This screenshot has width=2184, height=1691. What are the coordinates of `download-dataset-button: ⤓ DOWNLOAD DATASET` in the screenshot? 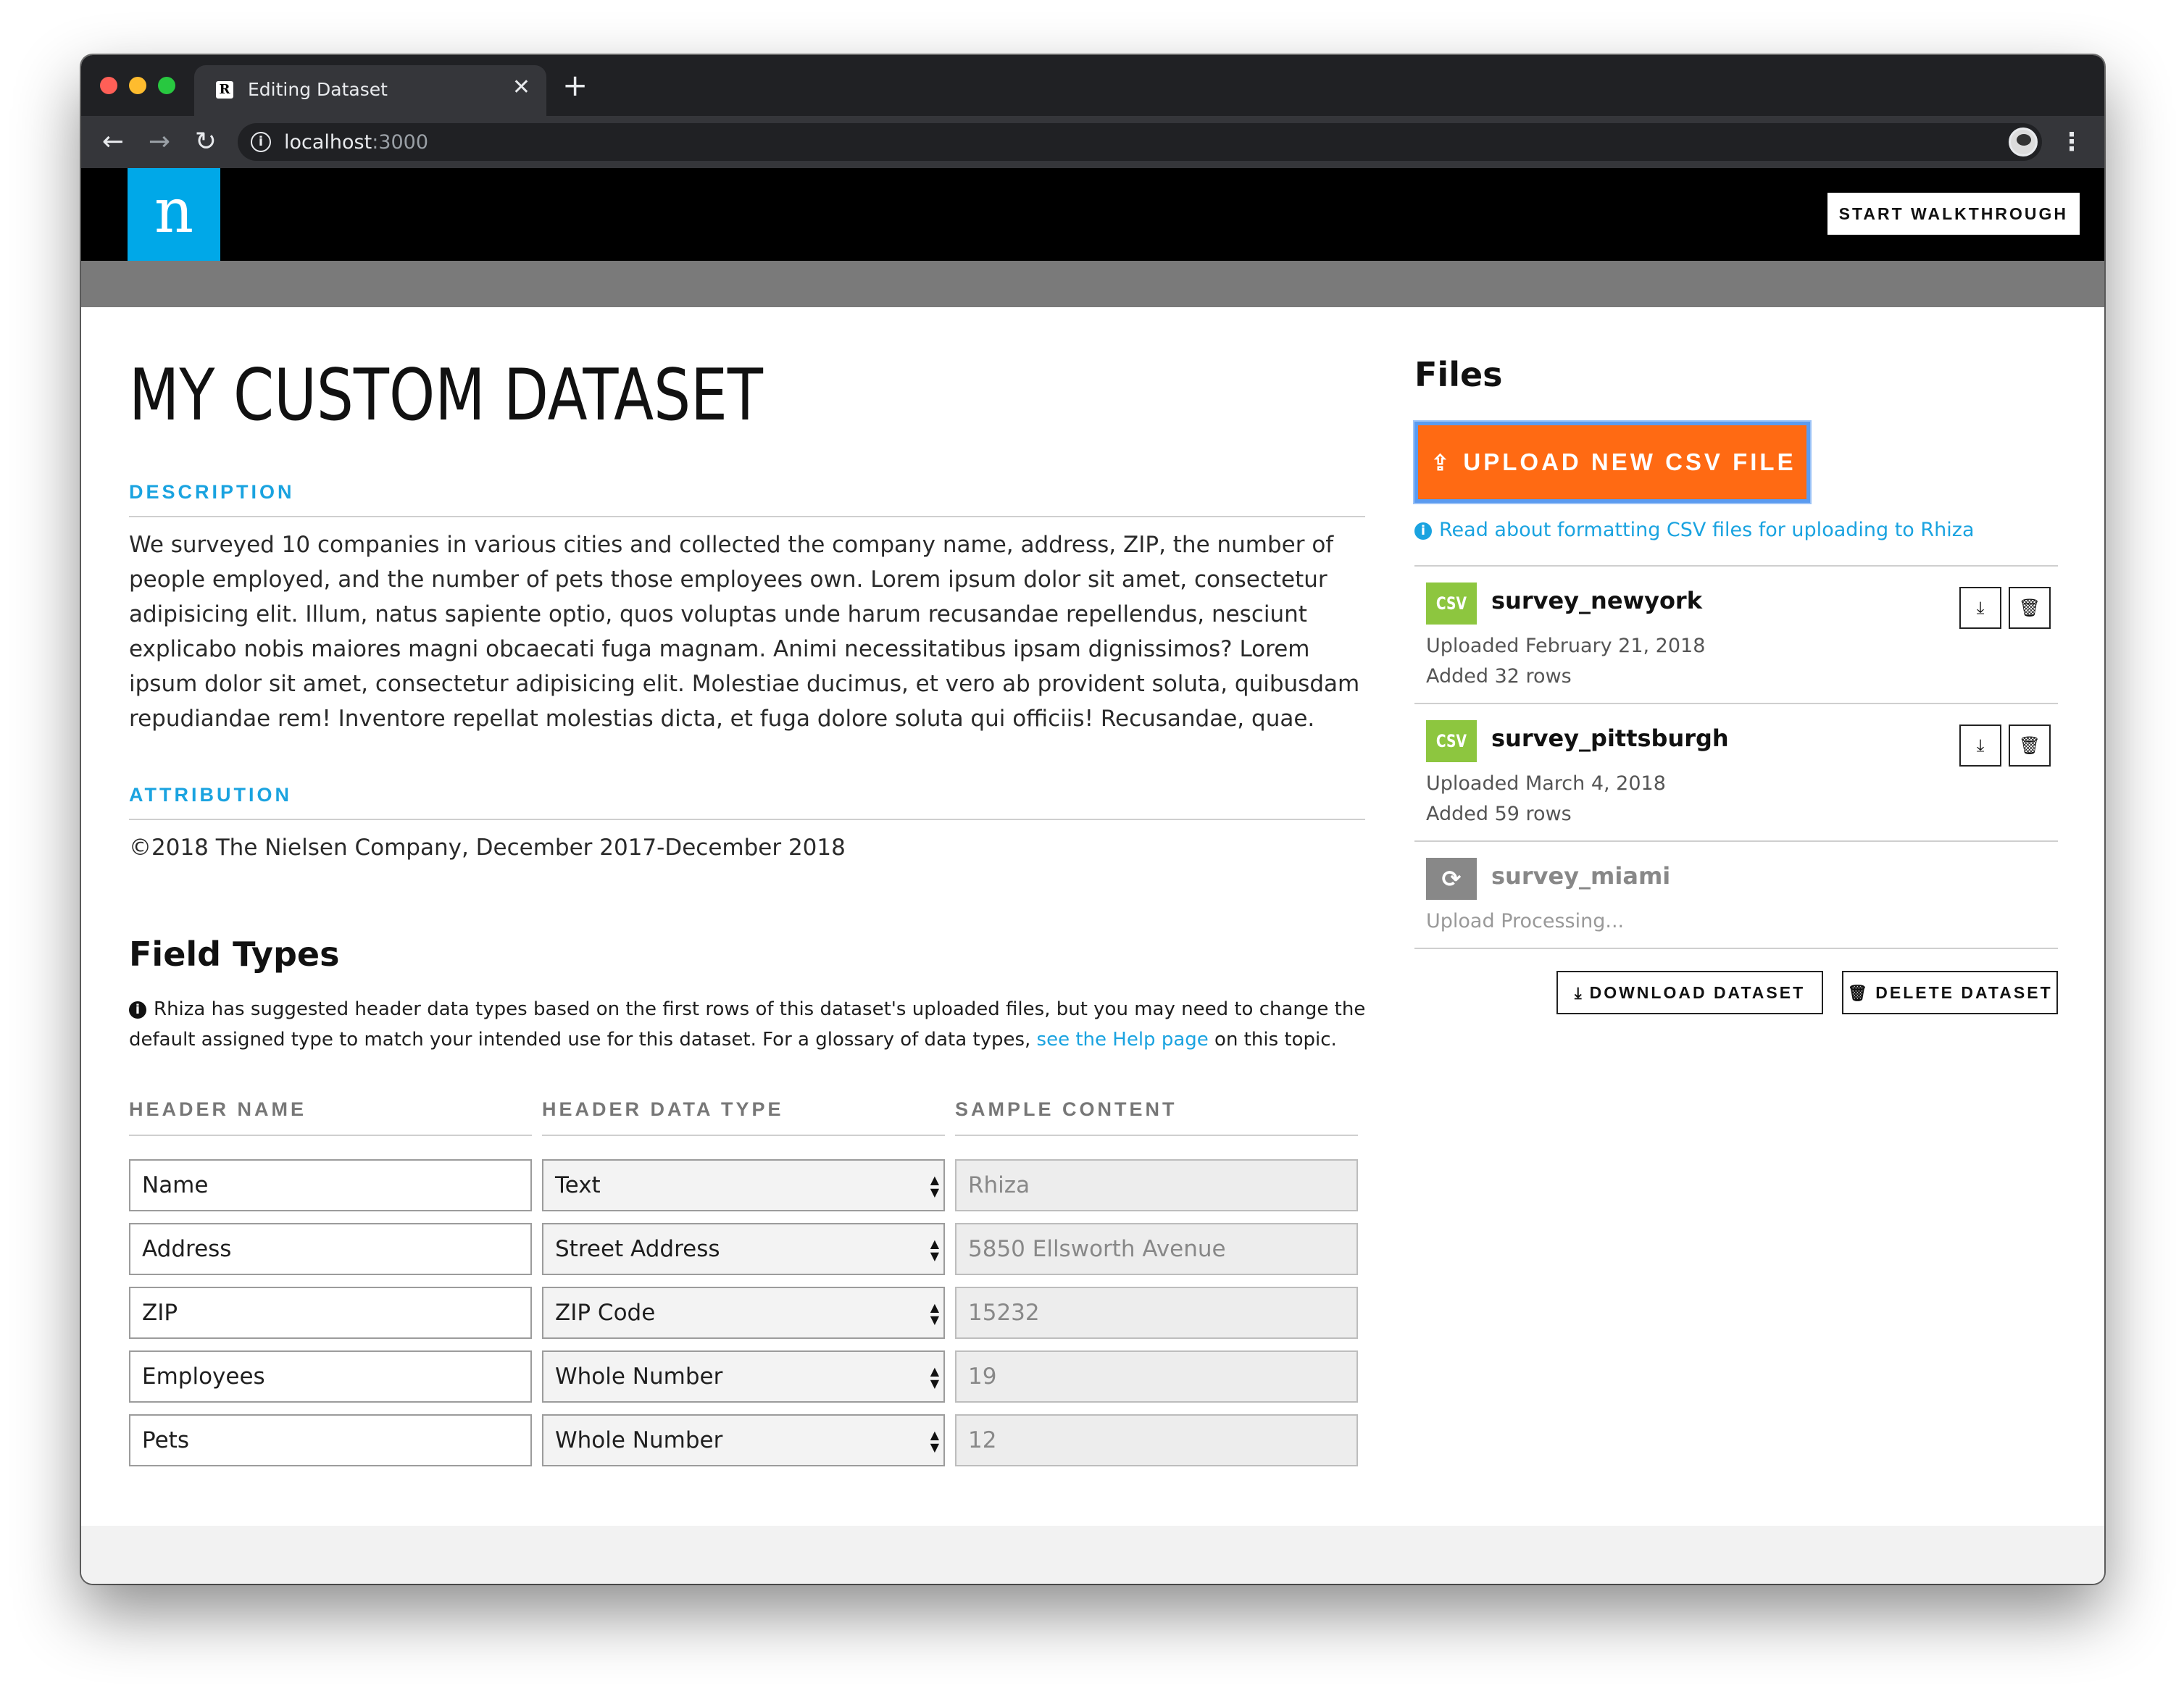 It's located at (1689, 992).